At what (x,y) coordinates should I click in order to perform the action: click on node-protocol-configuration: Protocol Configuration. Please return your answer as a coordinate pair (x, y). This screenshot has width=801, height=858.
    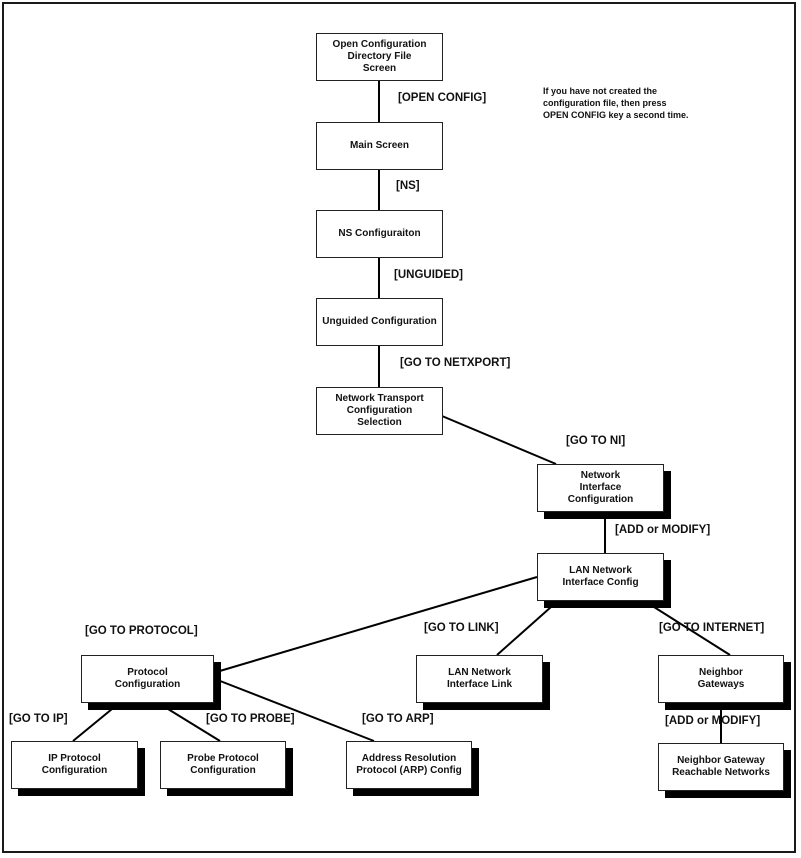
    Looking at the image, I should click on (147, 679).